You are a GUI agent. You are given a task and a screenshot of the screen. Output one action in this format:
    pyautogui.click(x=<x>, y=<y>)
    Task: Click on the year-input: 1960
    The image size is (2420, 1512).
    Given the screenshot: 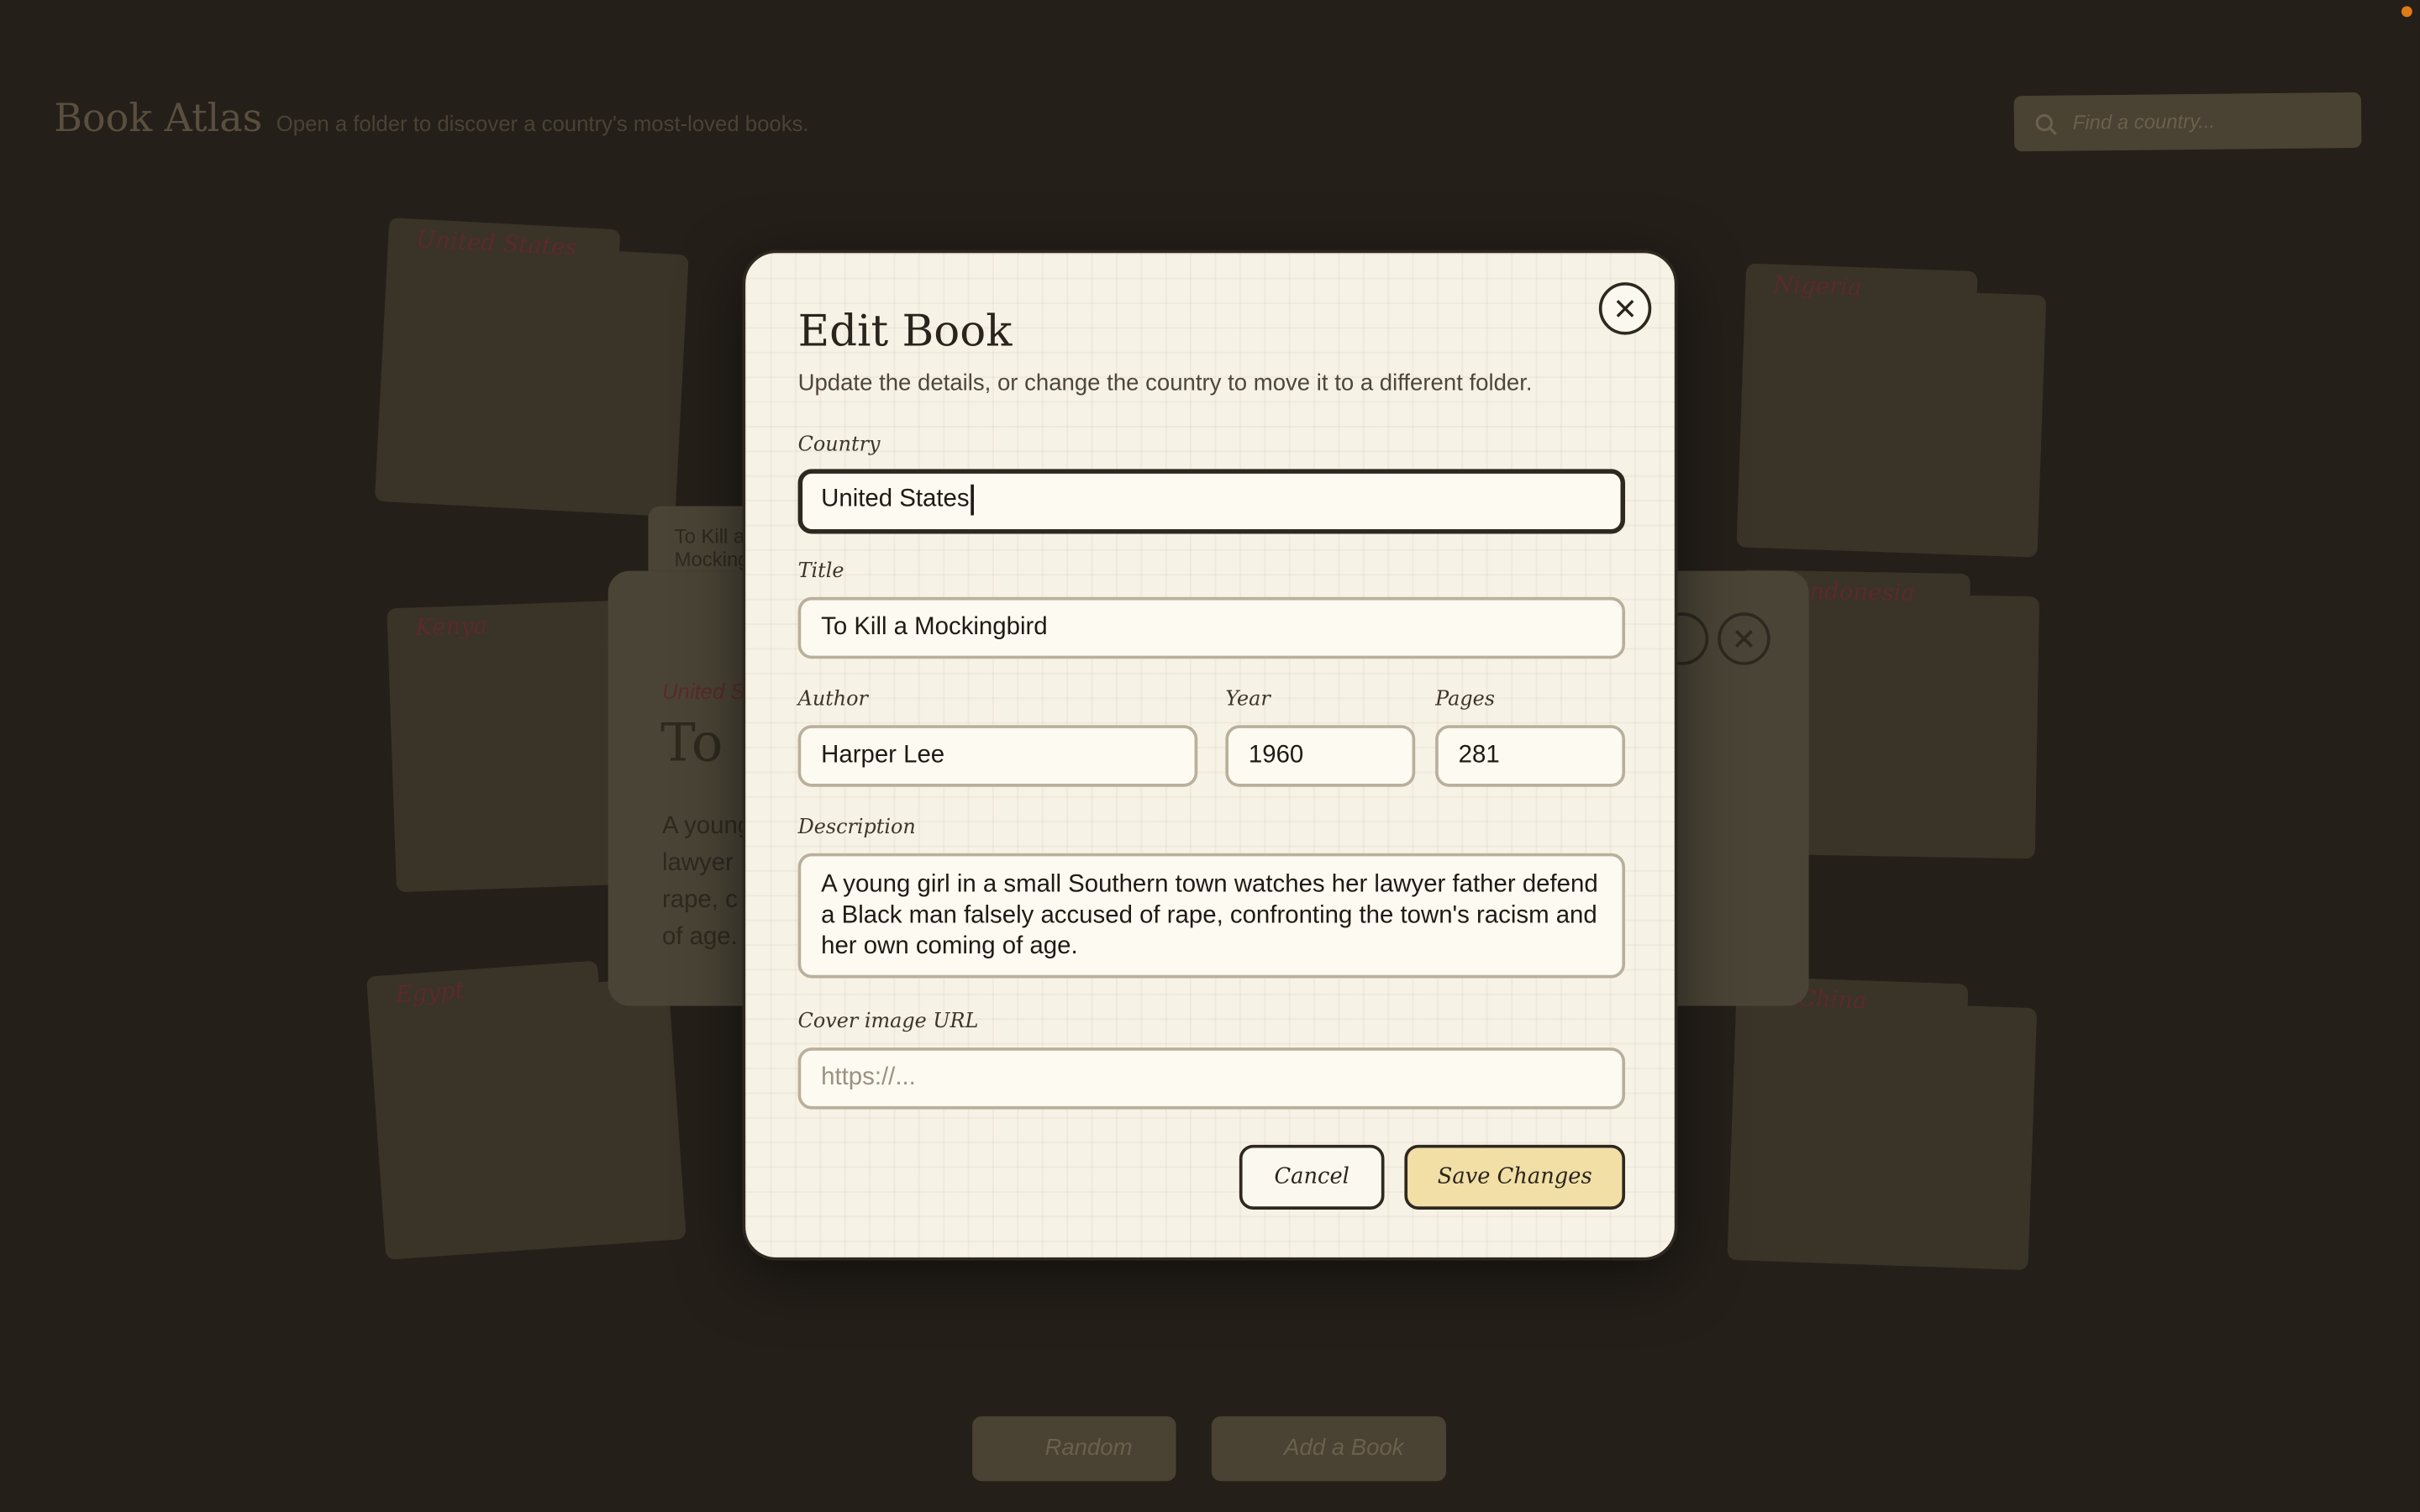 What is the action you would take?
    pyautogui.click(x=1320, y=756)
    